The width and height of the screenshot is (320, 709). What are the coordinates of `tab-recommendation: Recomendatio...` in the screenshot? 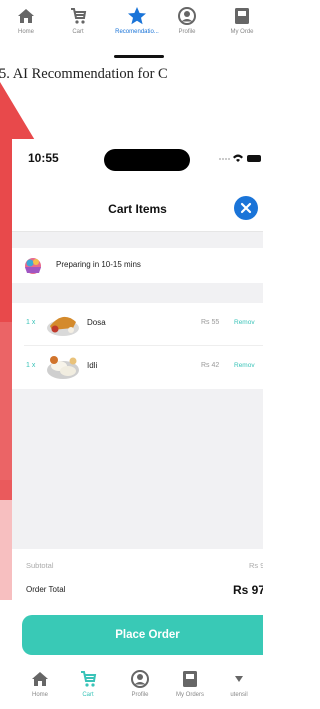 It's located at (137, 20).